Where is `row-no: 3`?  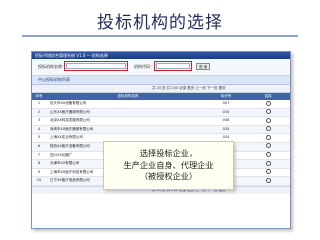
row-no: 3 is located at coordinates (39, 120).